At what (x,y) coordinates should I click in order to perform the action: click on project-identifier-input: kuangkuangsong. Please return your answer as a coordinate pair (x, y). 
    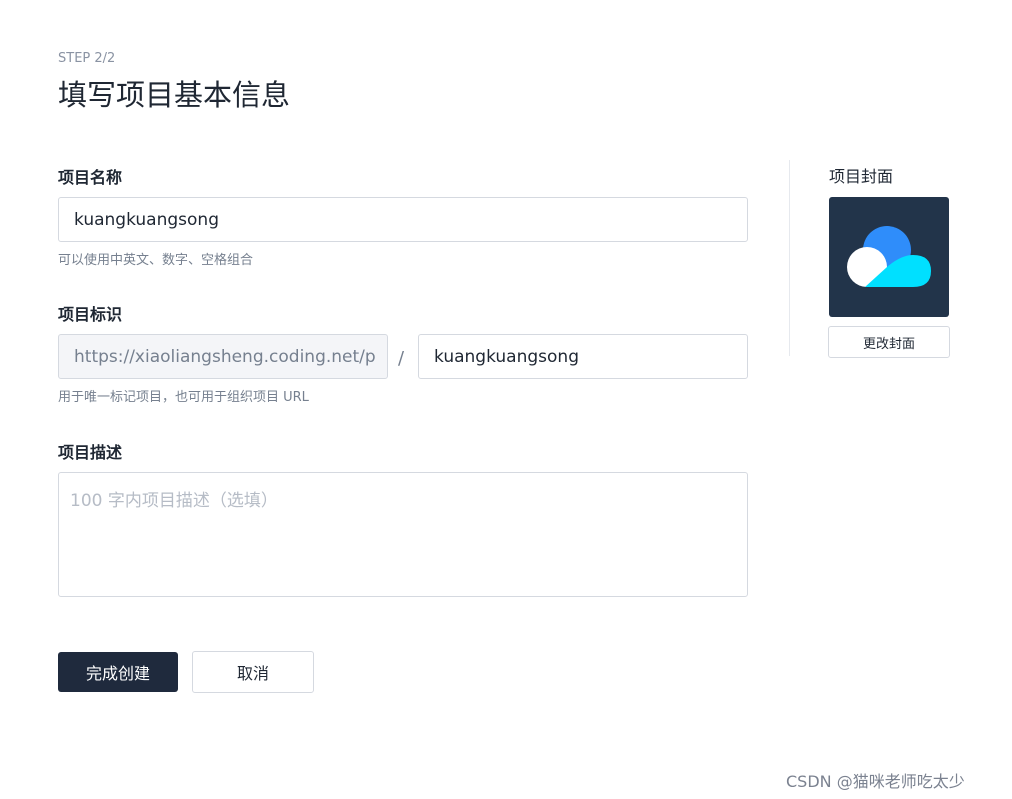
    Looking at the image, I should click on (583, 356).